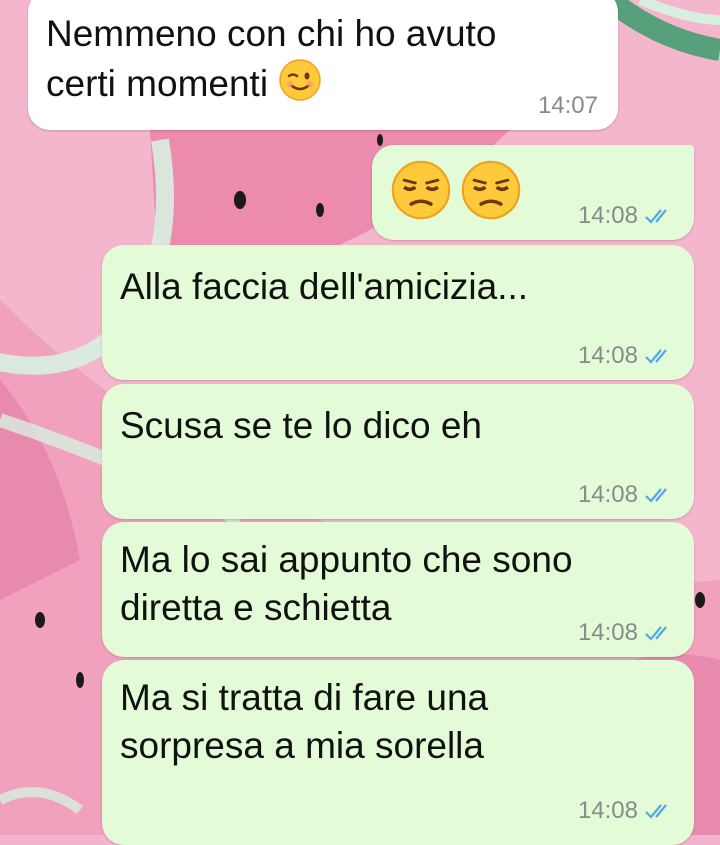 The height and width of the screenshot is (845, 720). I want to click on emoji-row, so click(456, 190).